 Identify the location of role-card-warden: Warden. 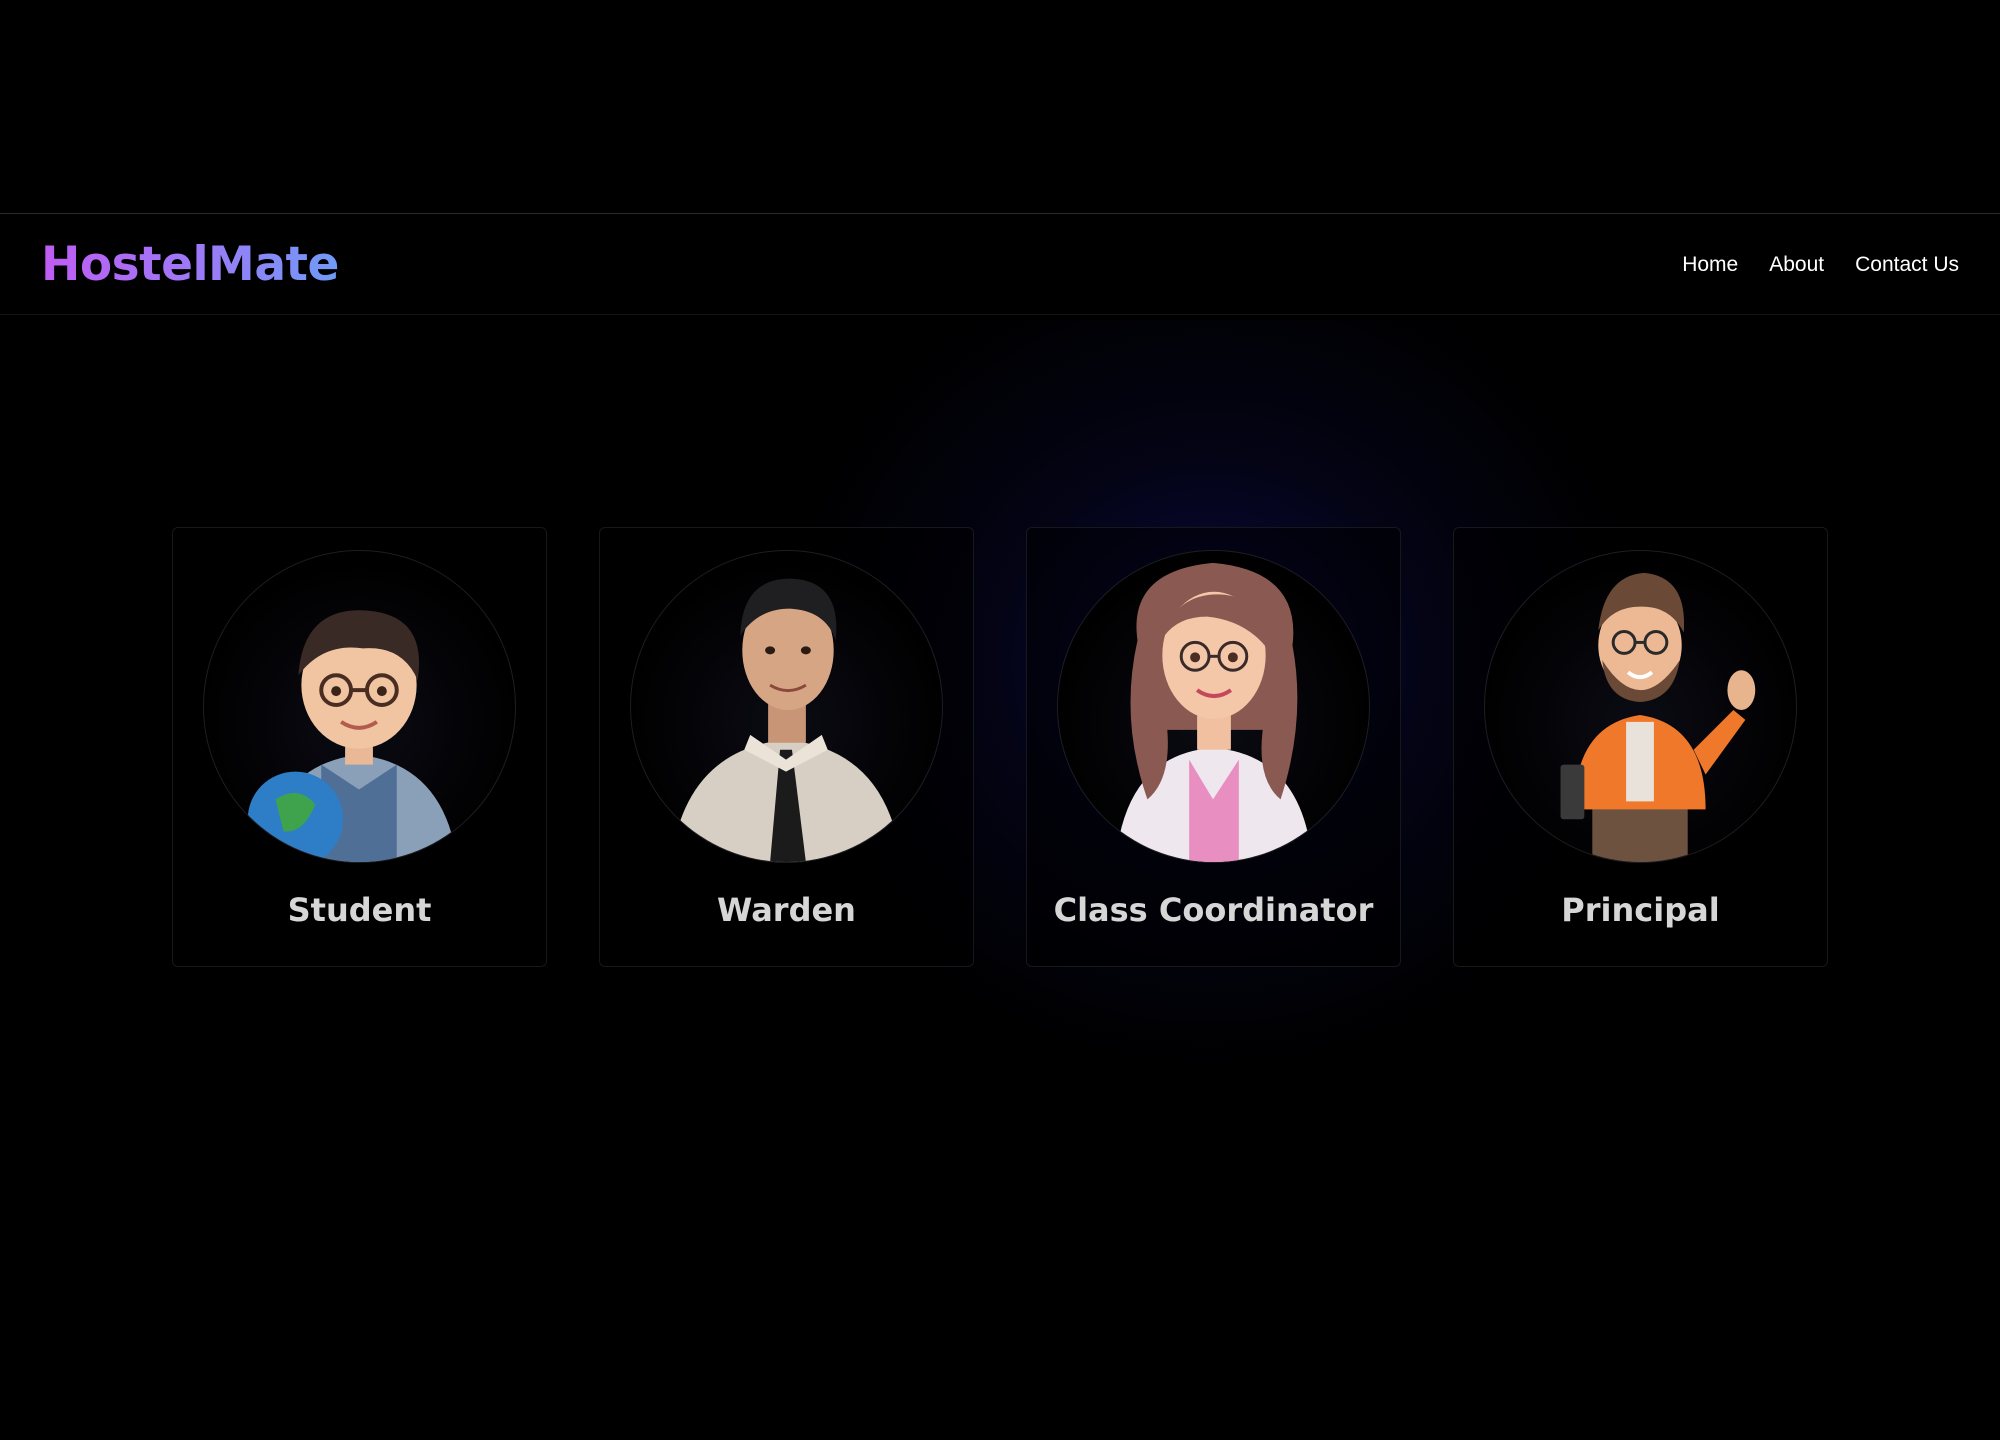
(786, 747).